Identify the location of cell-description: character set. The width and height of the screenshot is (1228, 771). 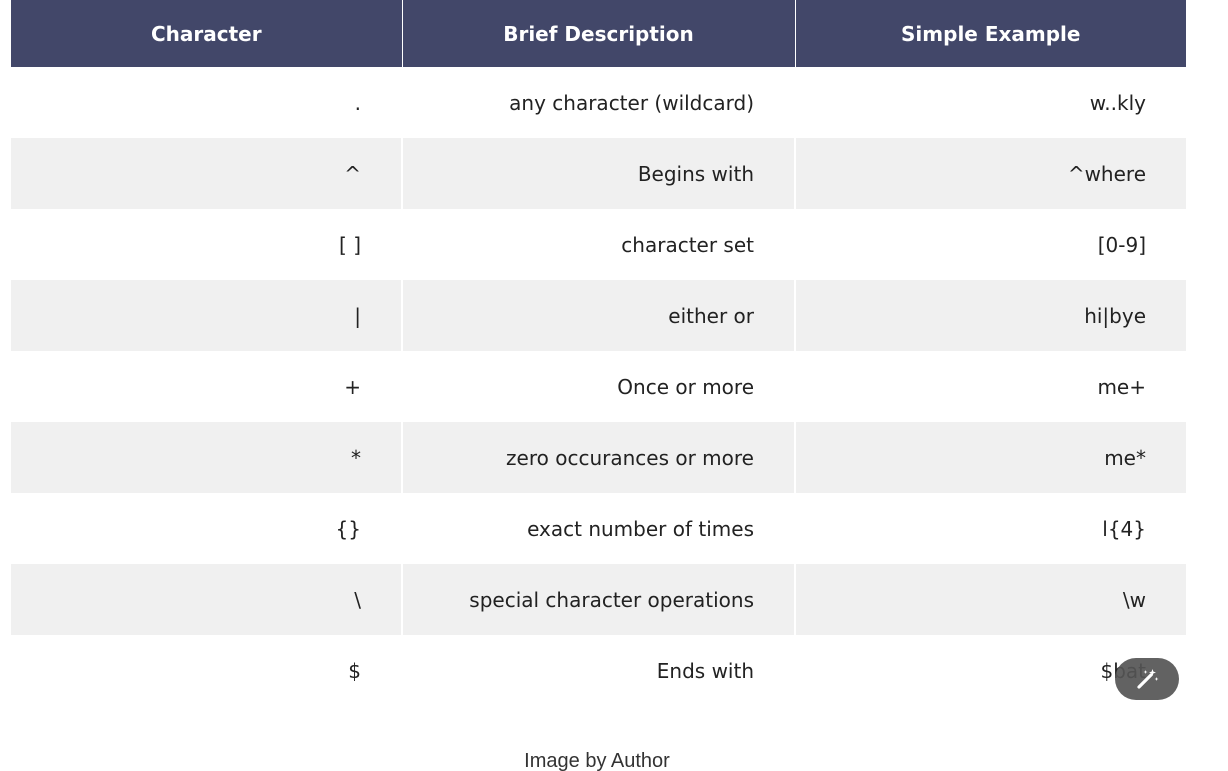
(599, 244).